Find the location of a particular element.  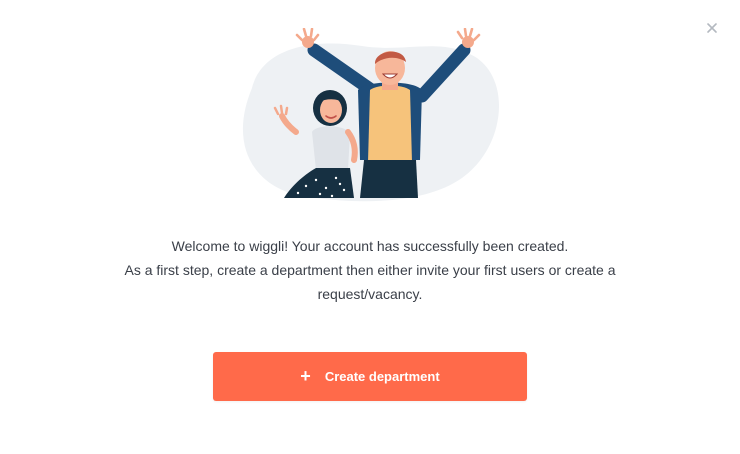

celebration-illustration is located at coordinates (371, 115).